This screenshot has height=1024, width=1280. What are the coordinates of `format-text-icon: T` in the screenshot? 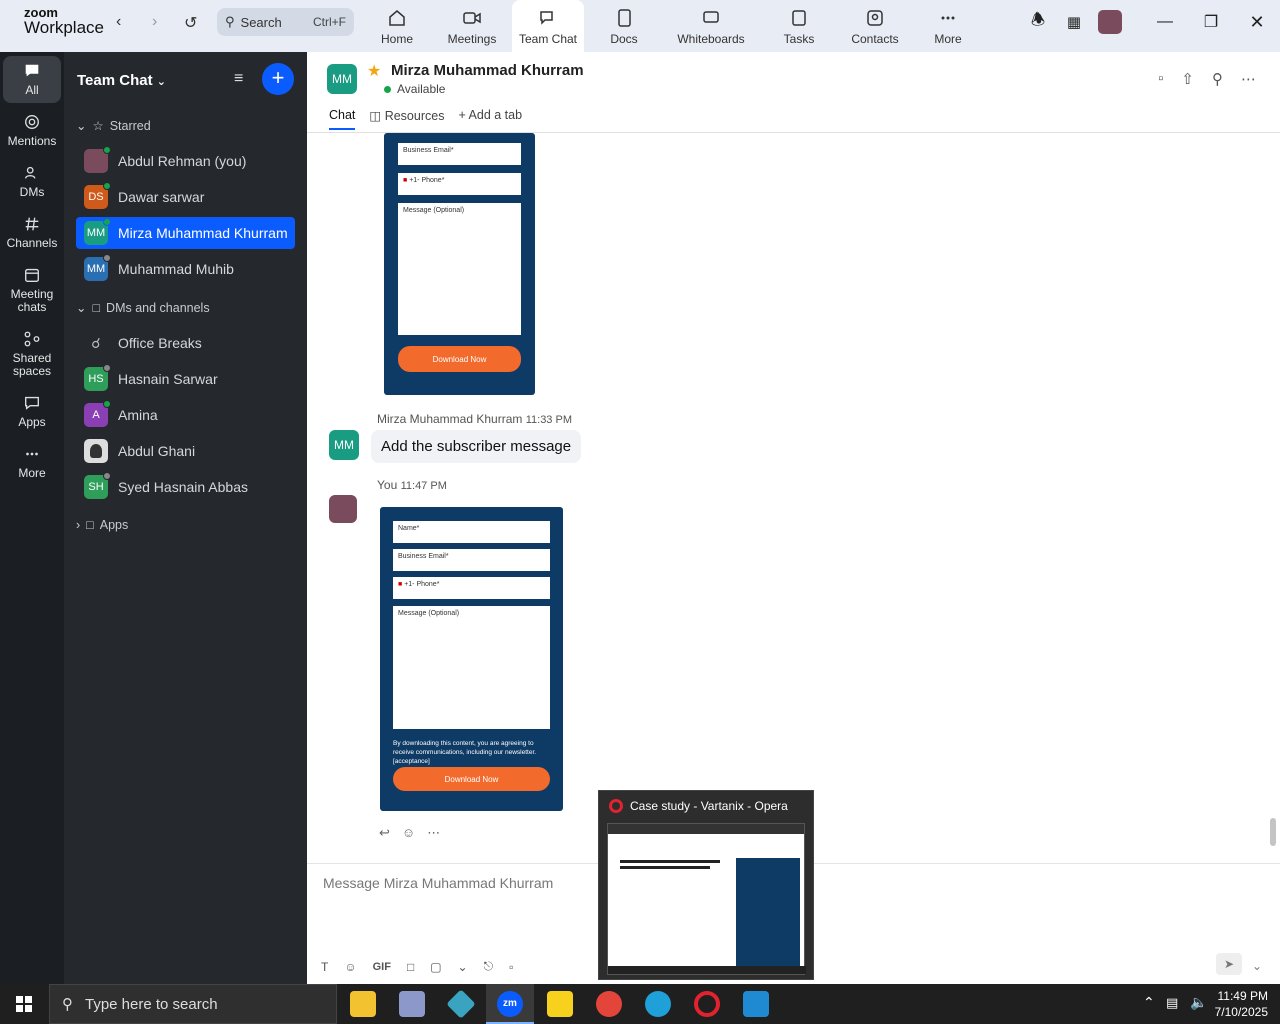 It's located at (324, 967).